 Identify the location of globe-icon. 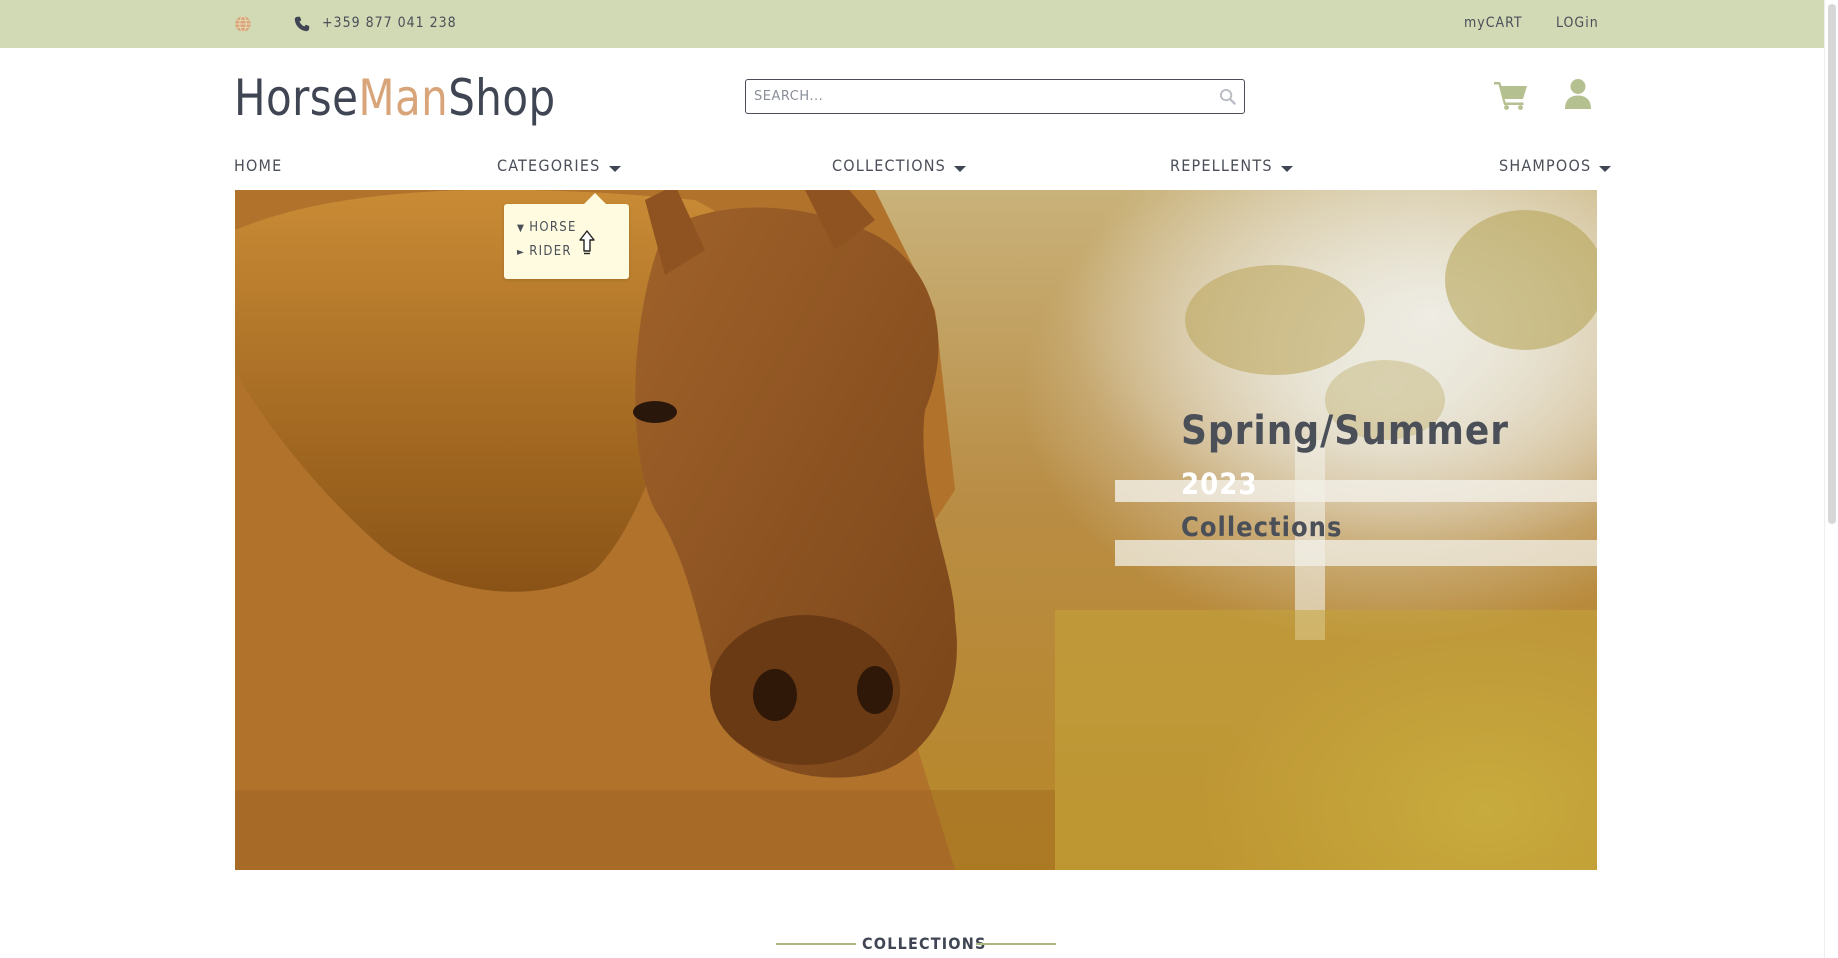
(243, 24).